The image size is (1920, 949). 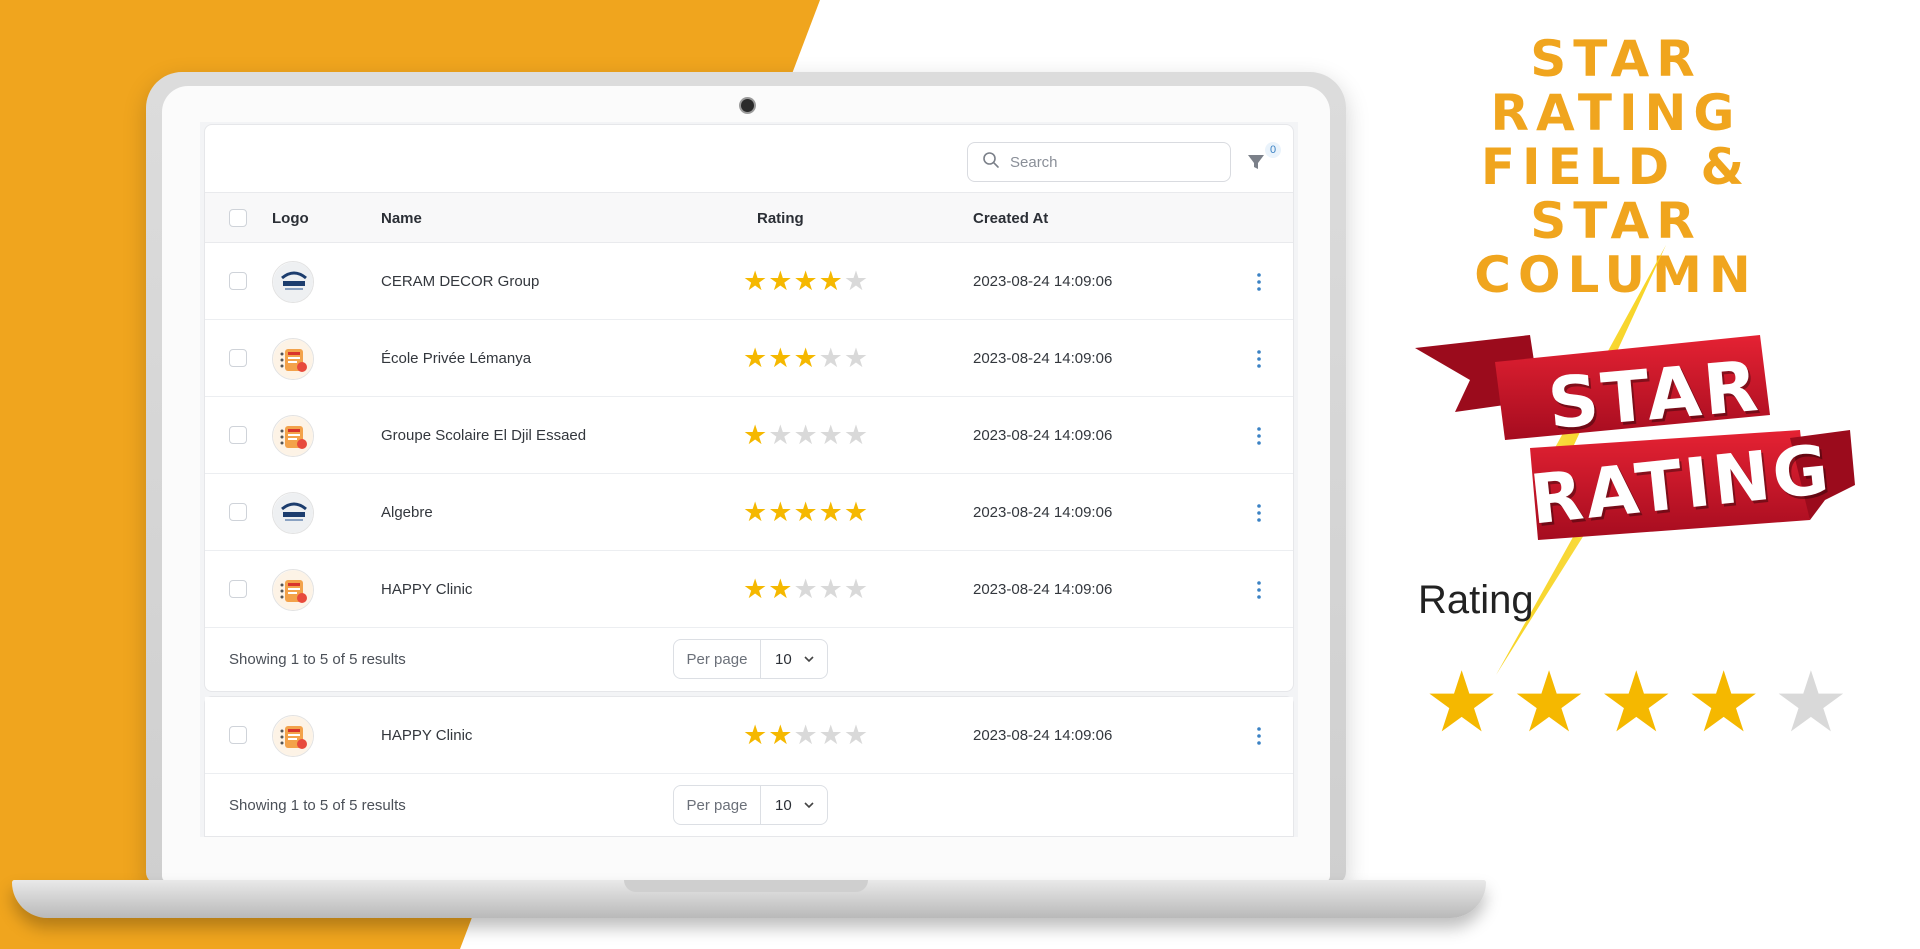 I want to click on per-page-label: Per page, so click(x=717, y=659).